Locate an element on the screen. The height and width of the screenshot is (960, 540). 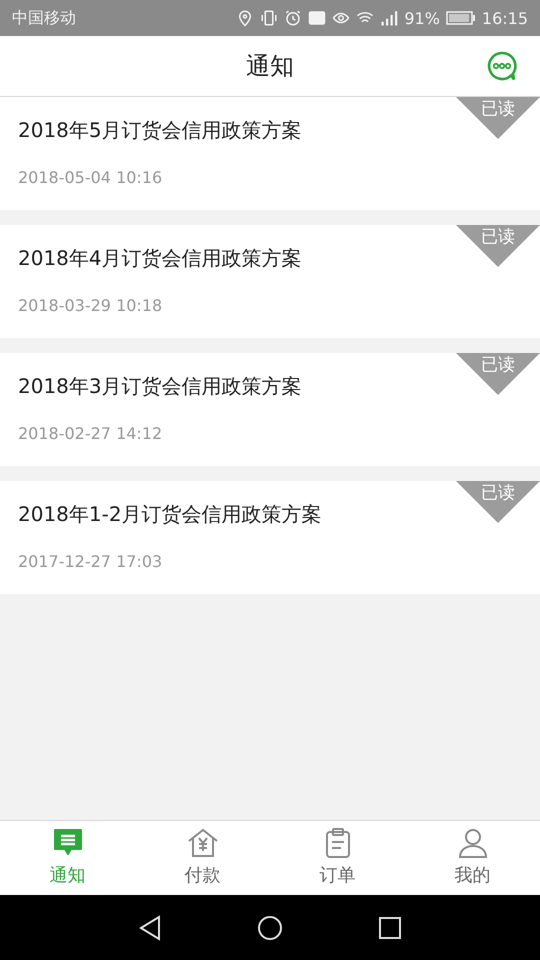
tab: 订单 is located at coordinates (337, 858).